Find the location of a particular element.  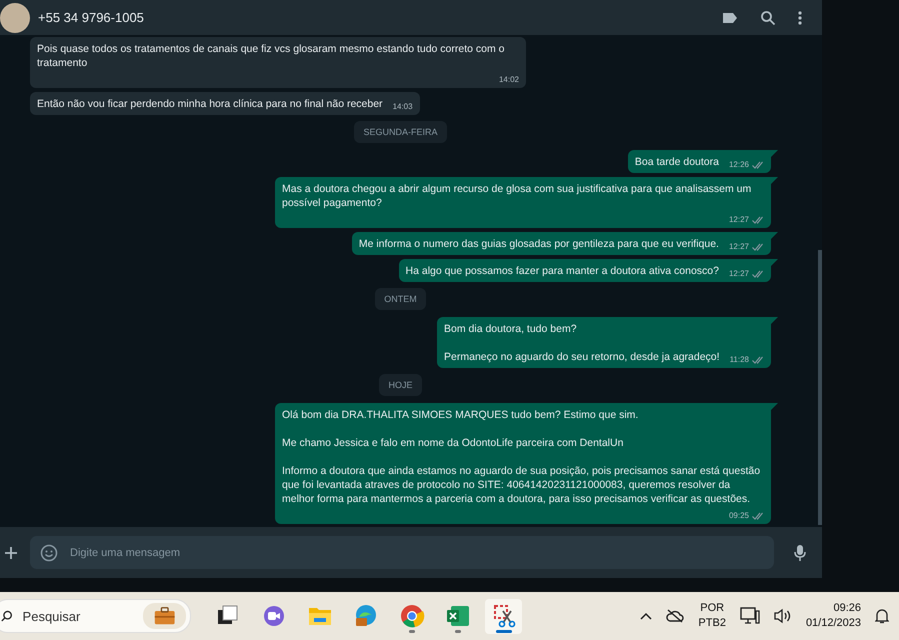

message-text: Boa tarde doutora is located at coordinates (676, 162).